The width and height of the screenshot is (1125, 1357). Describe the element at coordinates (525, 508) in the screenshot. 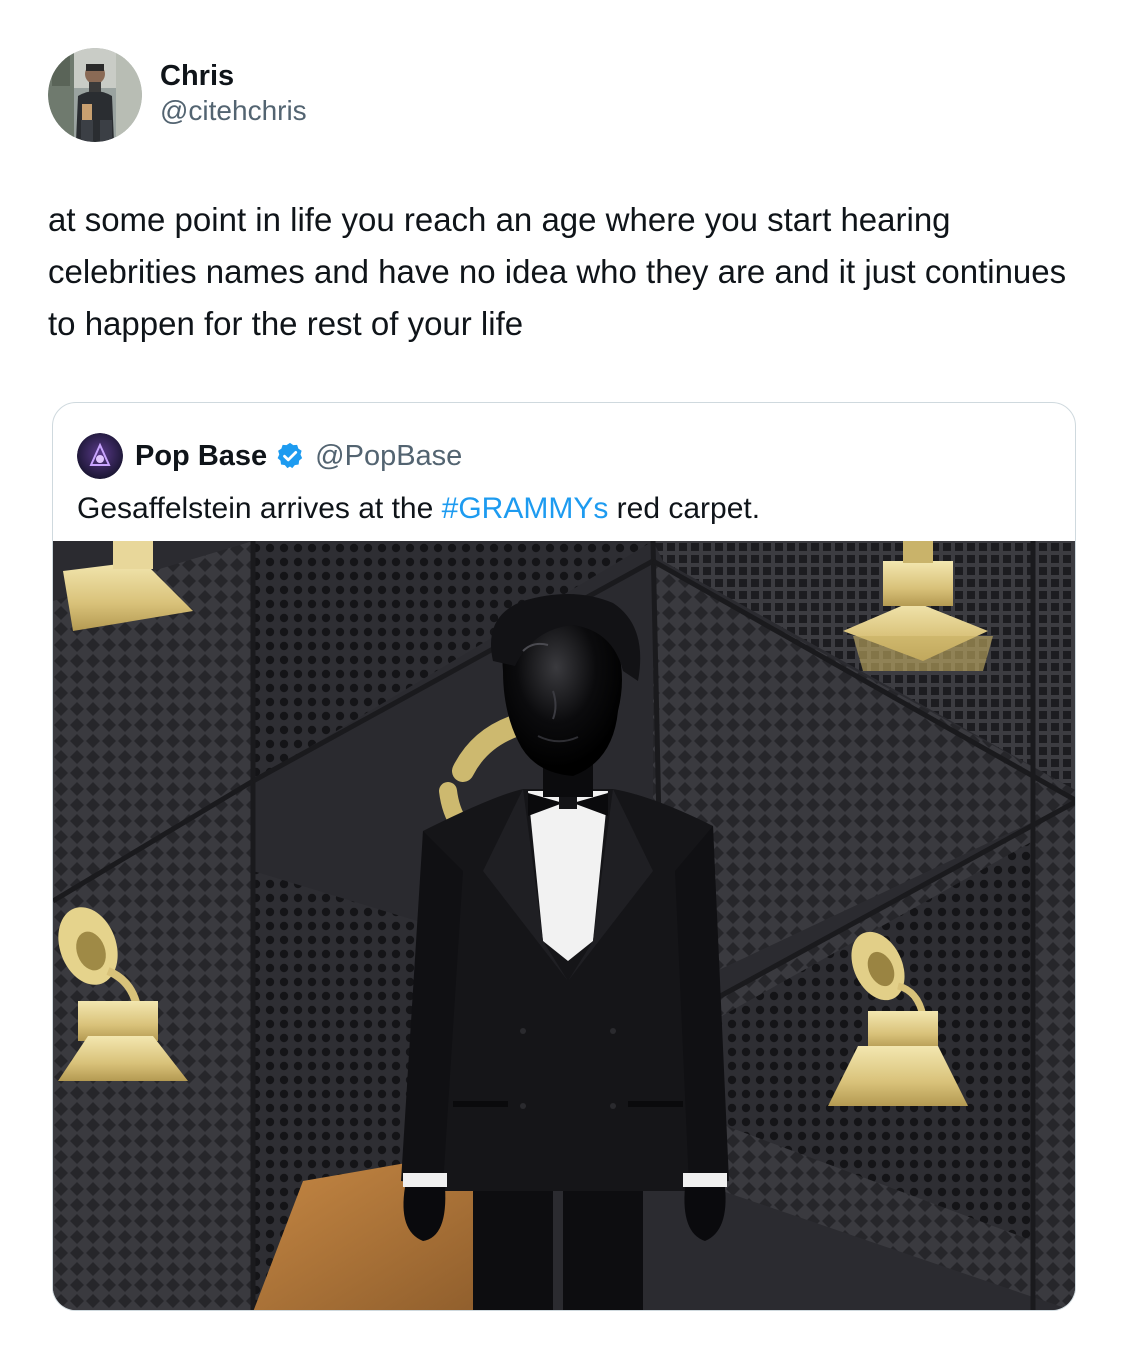

I see `hashtag-link: #GRAMMYs` at that location.